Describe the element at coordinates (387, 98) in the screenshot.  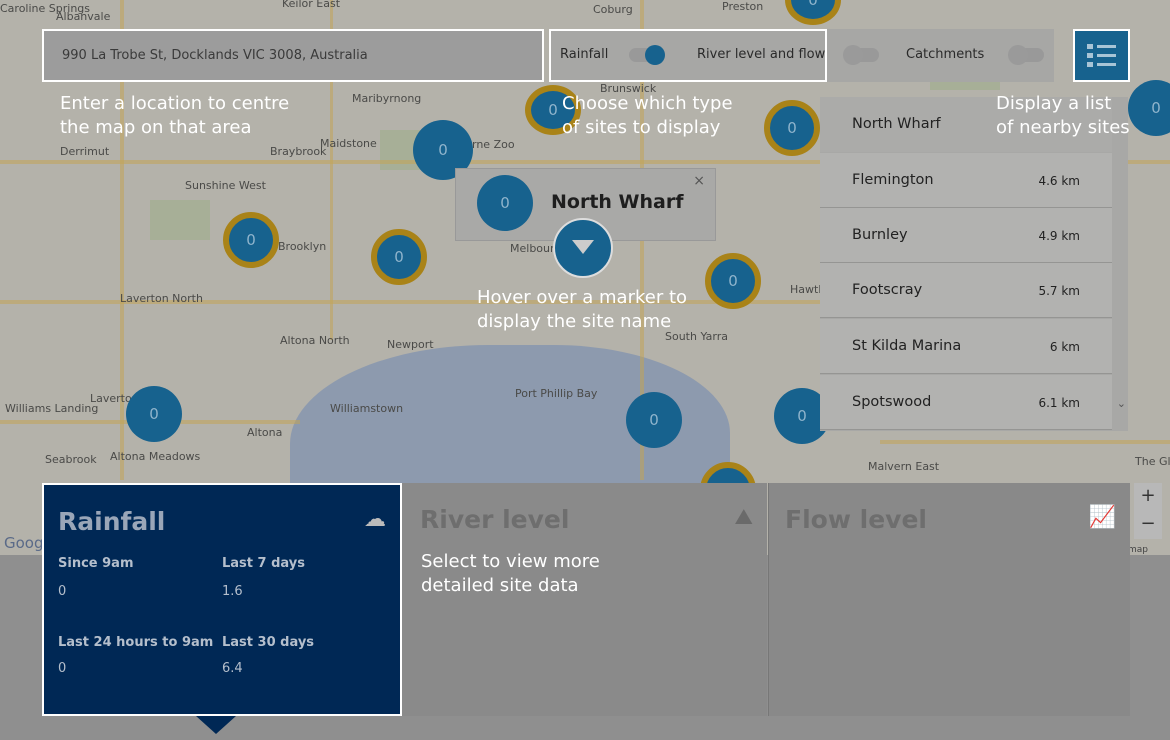
I see `map-label: Maribyrnong` at that location.